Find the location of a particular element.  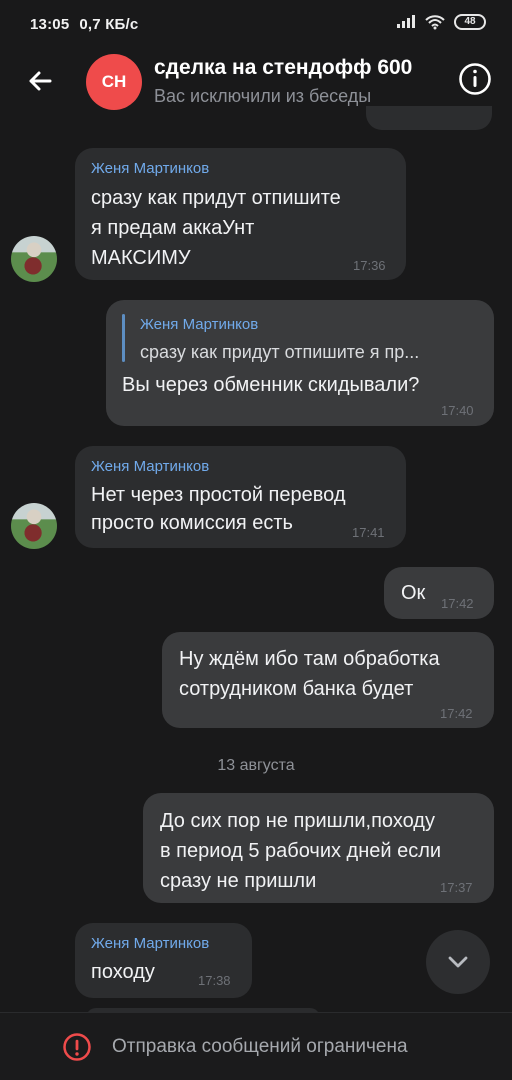

message-line: просто комиссия есть is located at coordinates (192, 523).